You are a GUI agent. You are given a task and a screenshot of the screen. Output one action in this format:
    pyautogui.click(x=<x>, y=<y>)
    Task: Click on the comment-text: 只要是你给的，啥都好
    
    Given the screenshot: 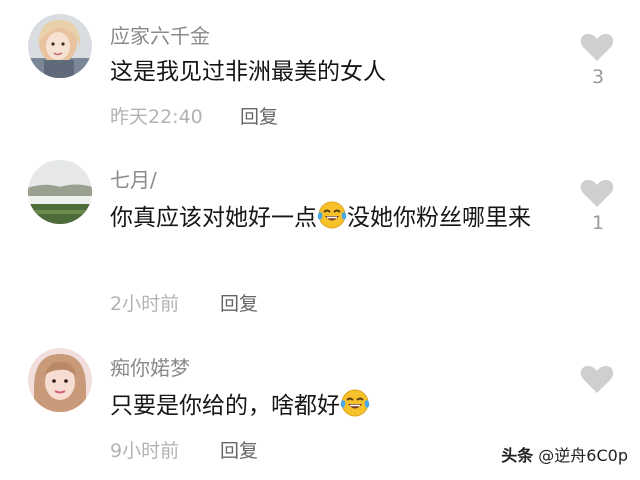 What is the action you would take?
    pyautogui.click(x=330, y=406)
    